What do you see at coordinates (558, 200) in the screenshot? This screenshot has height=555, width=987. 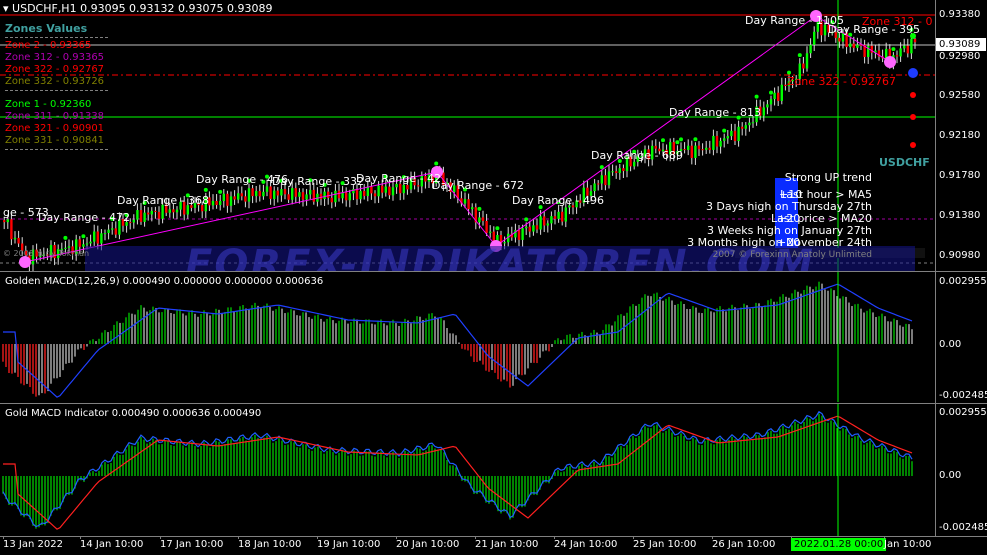 I see `day-range-label: Day Range - 496` at bounding box center [558, 200].